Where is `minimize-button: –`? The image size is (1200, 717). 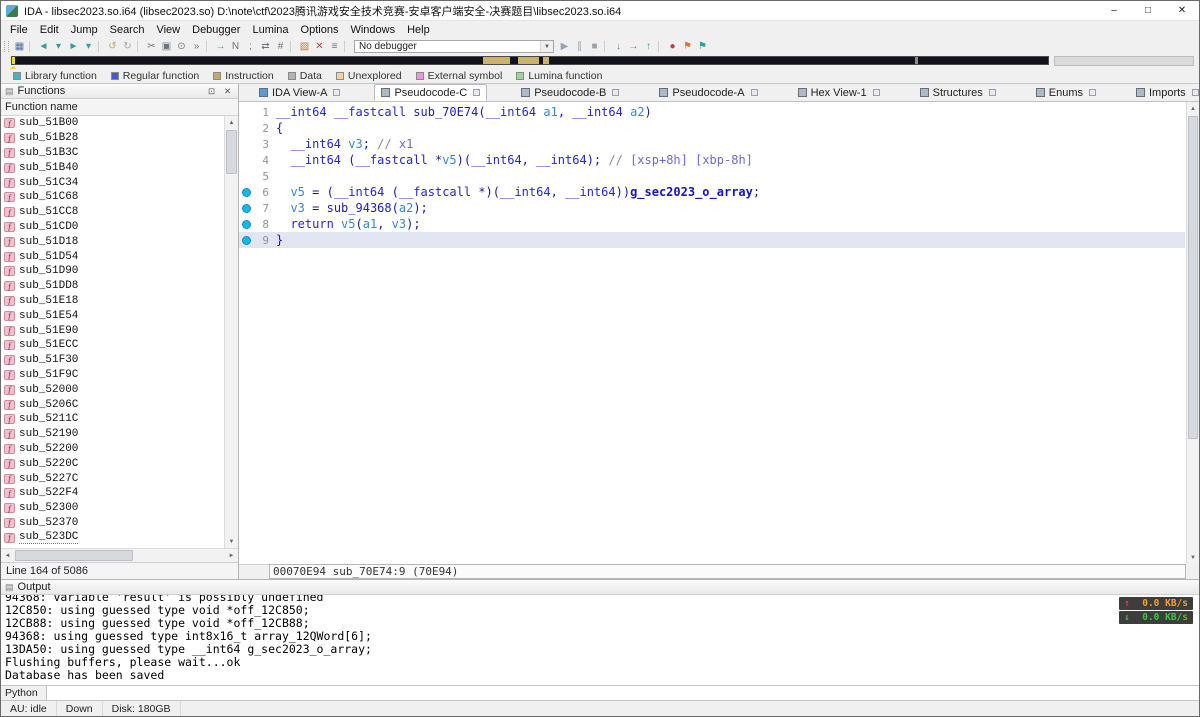
minimize-button: – is located at coordinates (1114, 10).